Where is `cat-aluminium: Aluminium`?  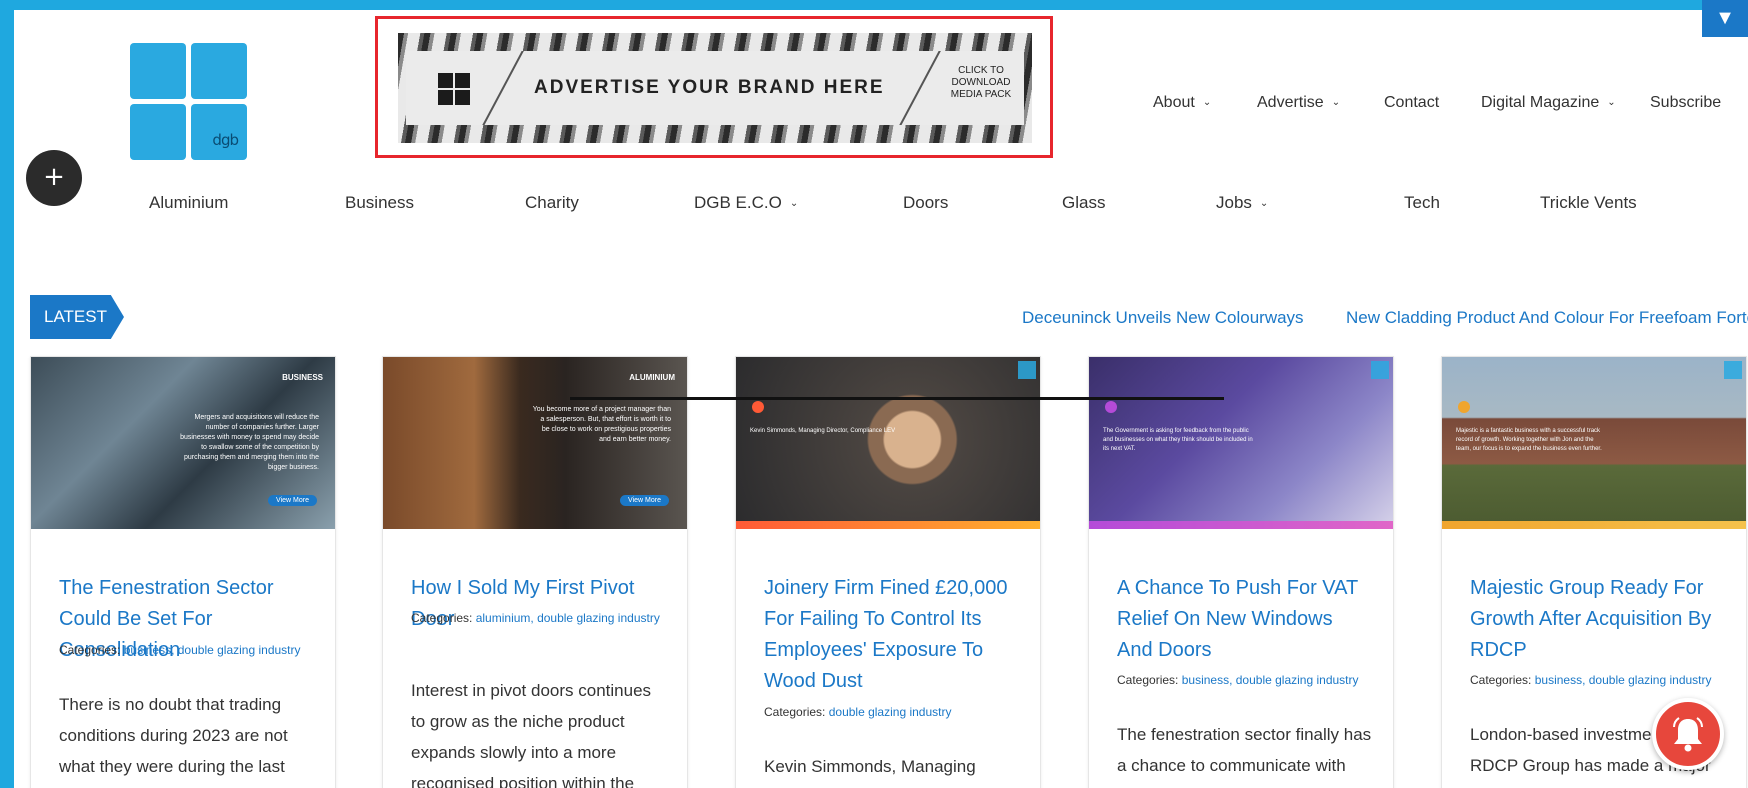
cat-aluminium: Aluminium is located at coordinates (188, 203).